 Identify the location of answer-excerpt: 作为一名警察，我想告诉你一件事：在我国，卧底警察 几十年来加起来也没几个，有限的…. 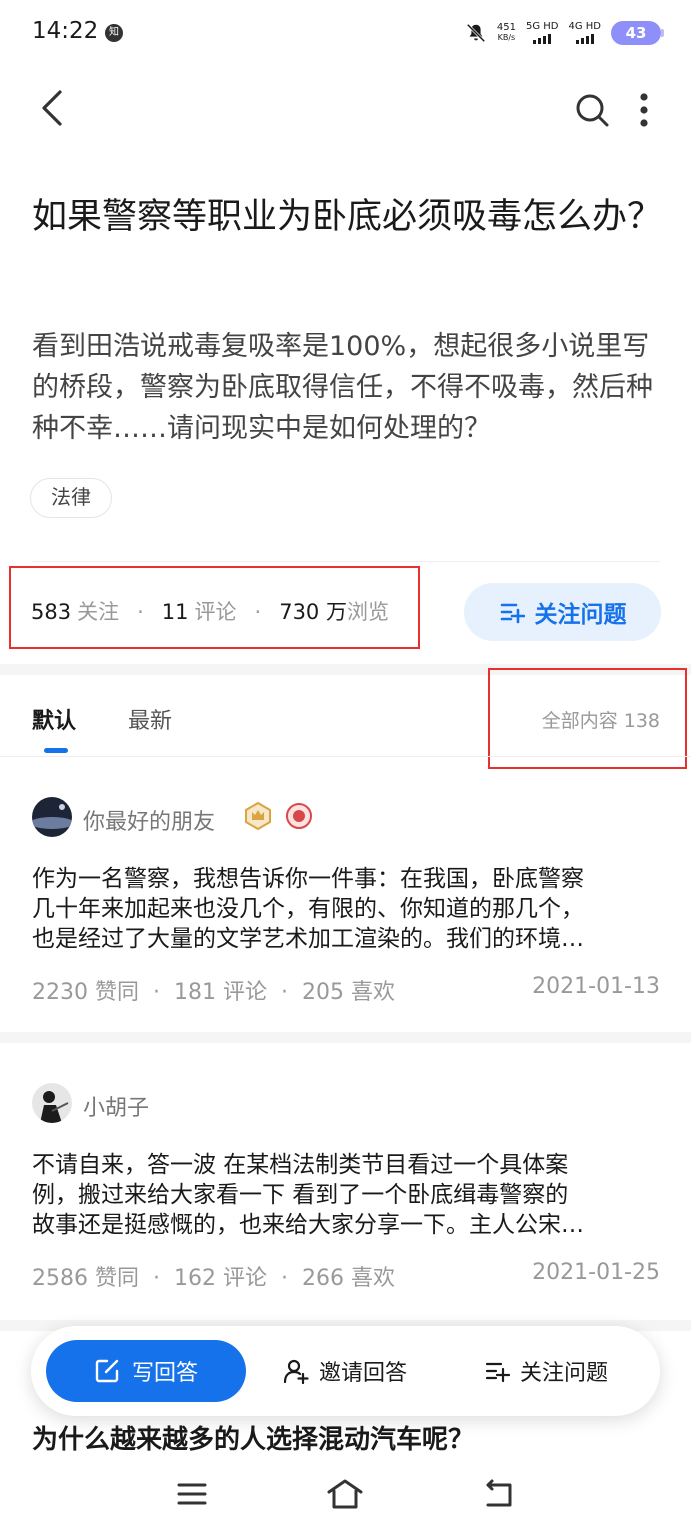
(347, 909).